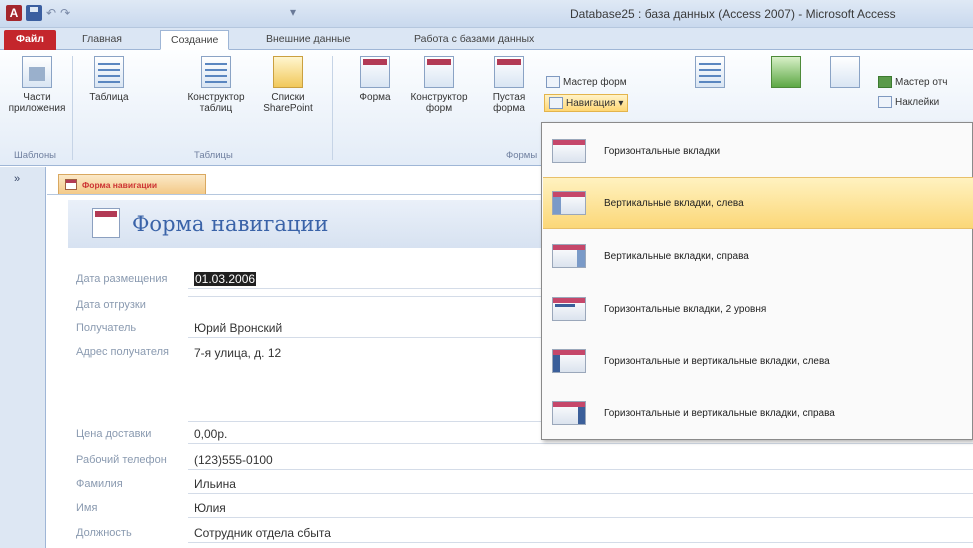 This screenshot has height=548, width=973. What do you see at coordinates (556, 103) in the screenshot?
I see `navigation-icon` at bounding box center [556, 103].